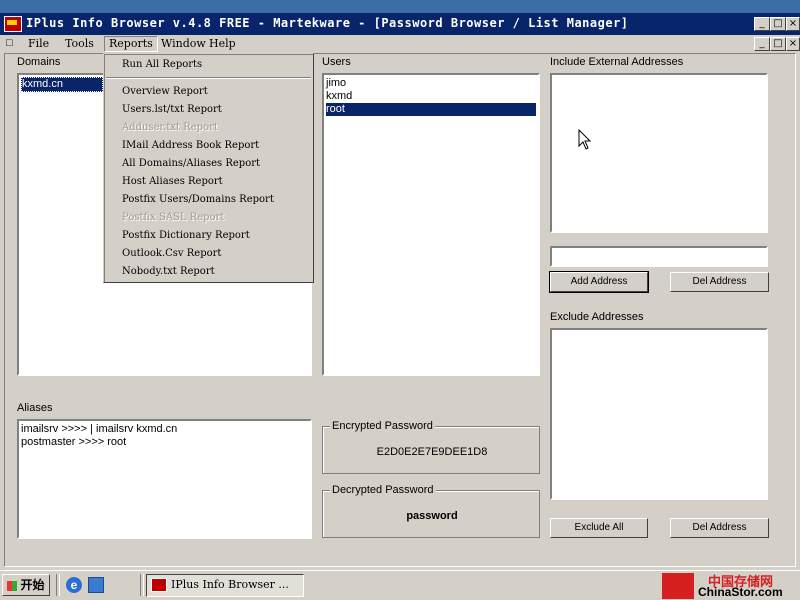  I want to click on aliases-label: Aliases, so click(35, 408).